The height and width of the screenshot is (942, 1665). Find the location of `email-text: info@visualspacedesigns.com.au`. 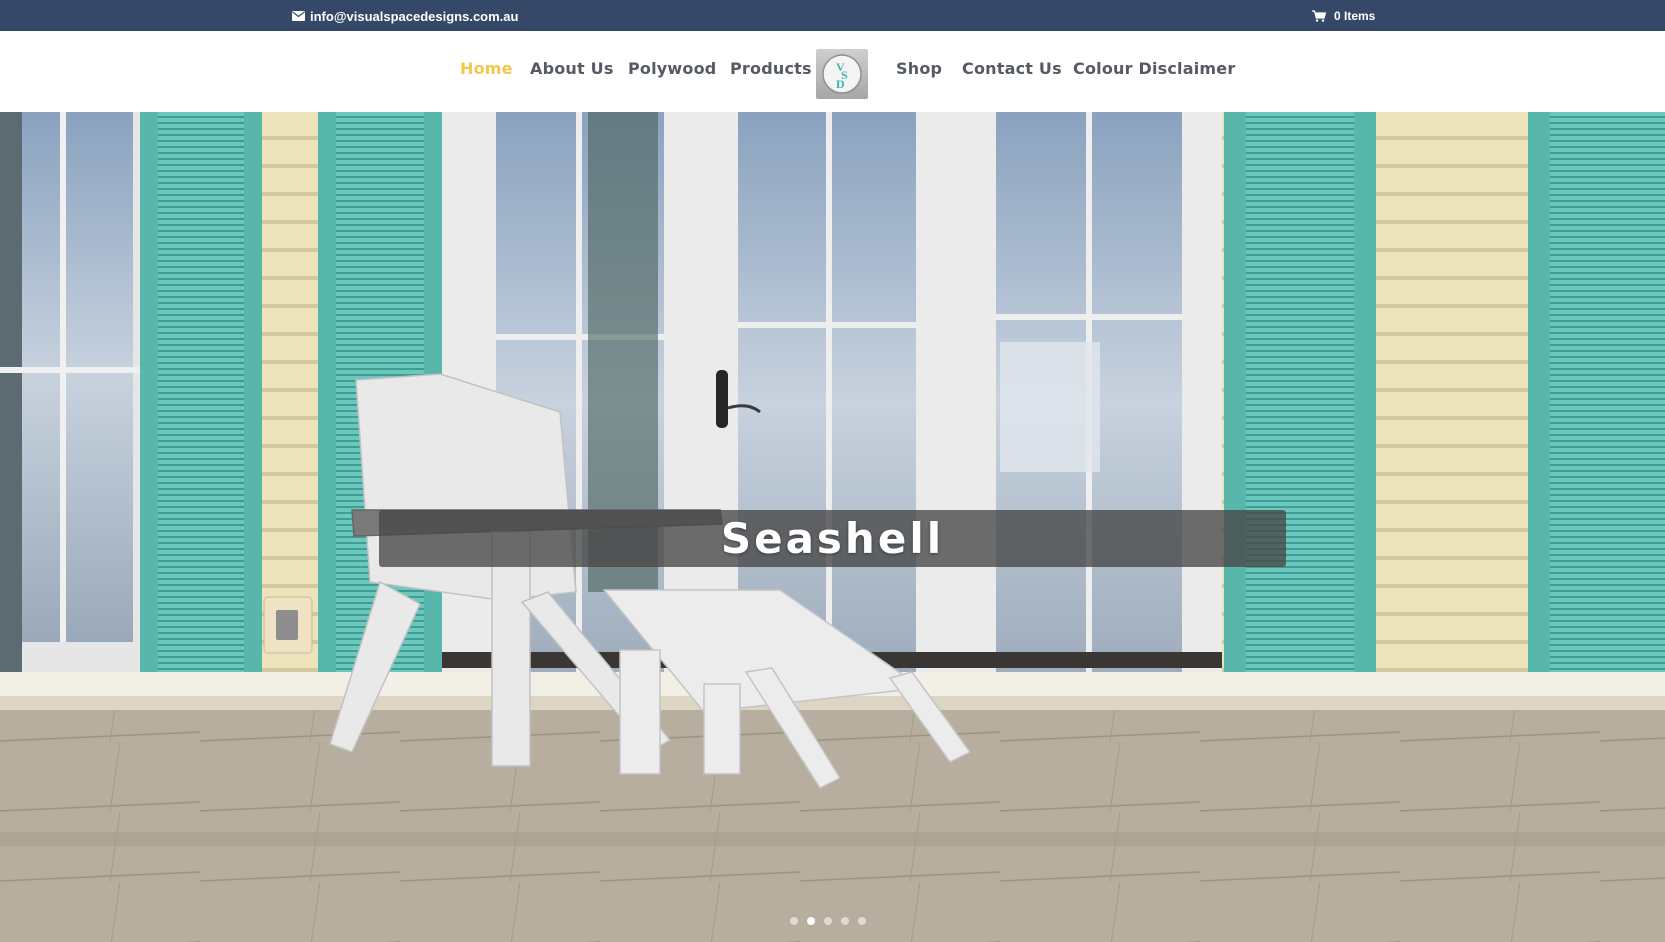

email-text: info@visualspacedesigns.com.au is located at coordinates (414, 16).